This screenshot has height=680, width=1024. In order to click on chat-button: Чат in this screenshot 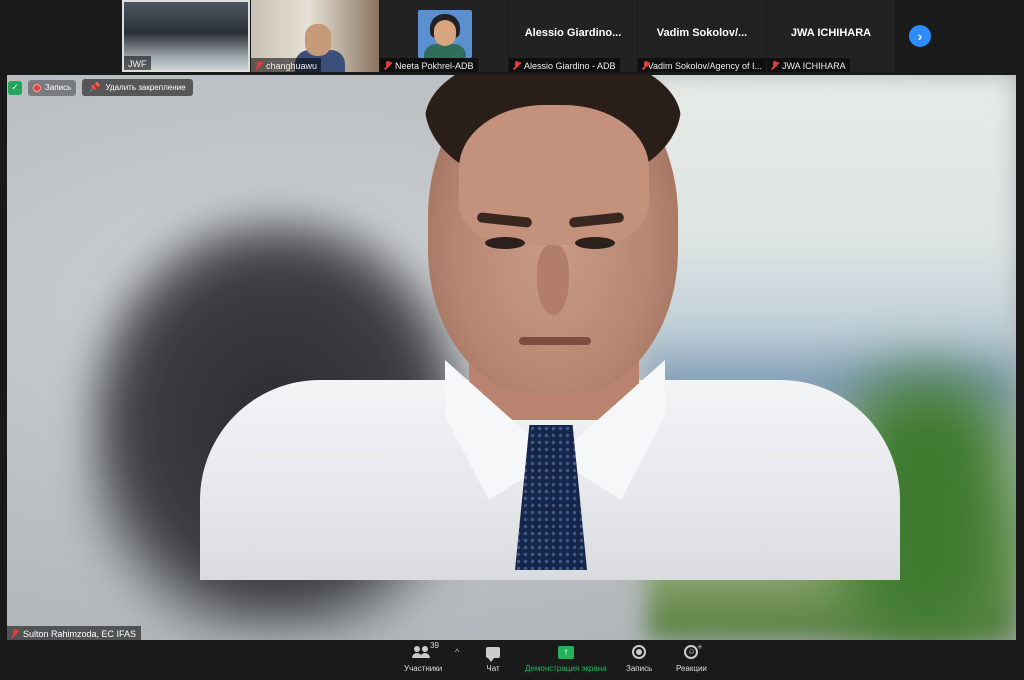, I will do `click(493, 658)`.